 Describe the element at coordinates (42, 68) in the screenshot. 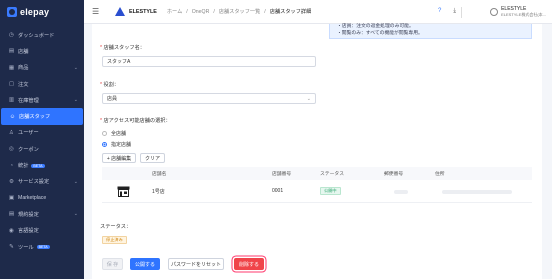

I see `sidebar-item-product: ▦ 商品 ⌄` at that location.